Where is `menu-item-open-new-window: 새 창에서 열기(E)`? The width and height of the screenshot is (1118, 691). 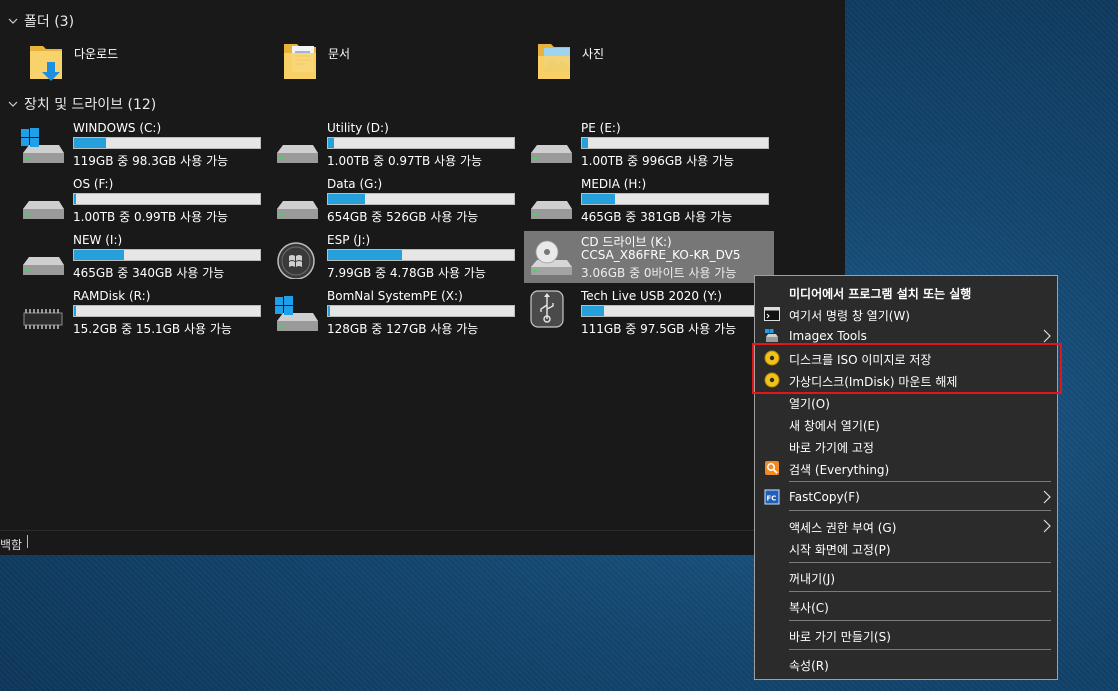
menu-item-open-new-window: 새 창에서 열기(E) is located at coordinates (906, 424).